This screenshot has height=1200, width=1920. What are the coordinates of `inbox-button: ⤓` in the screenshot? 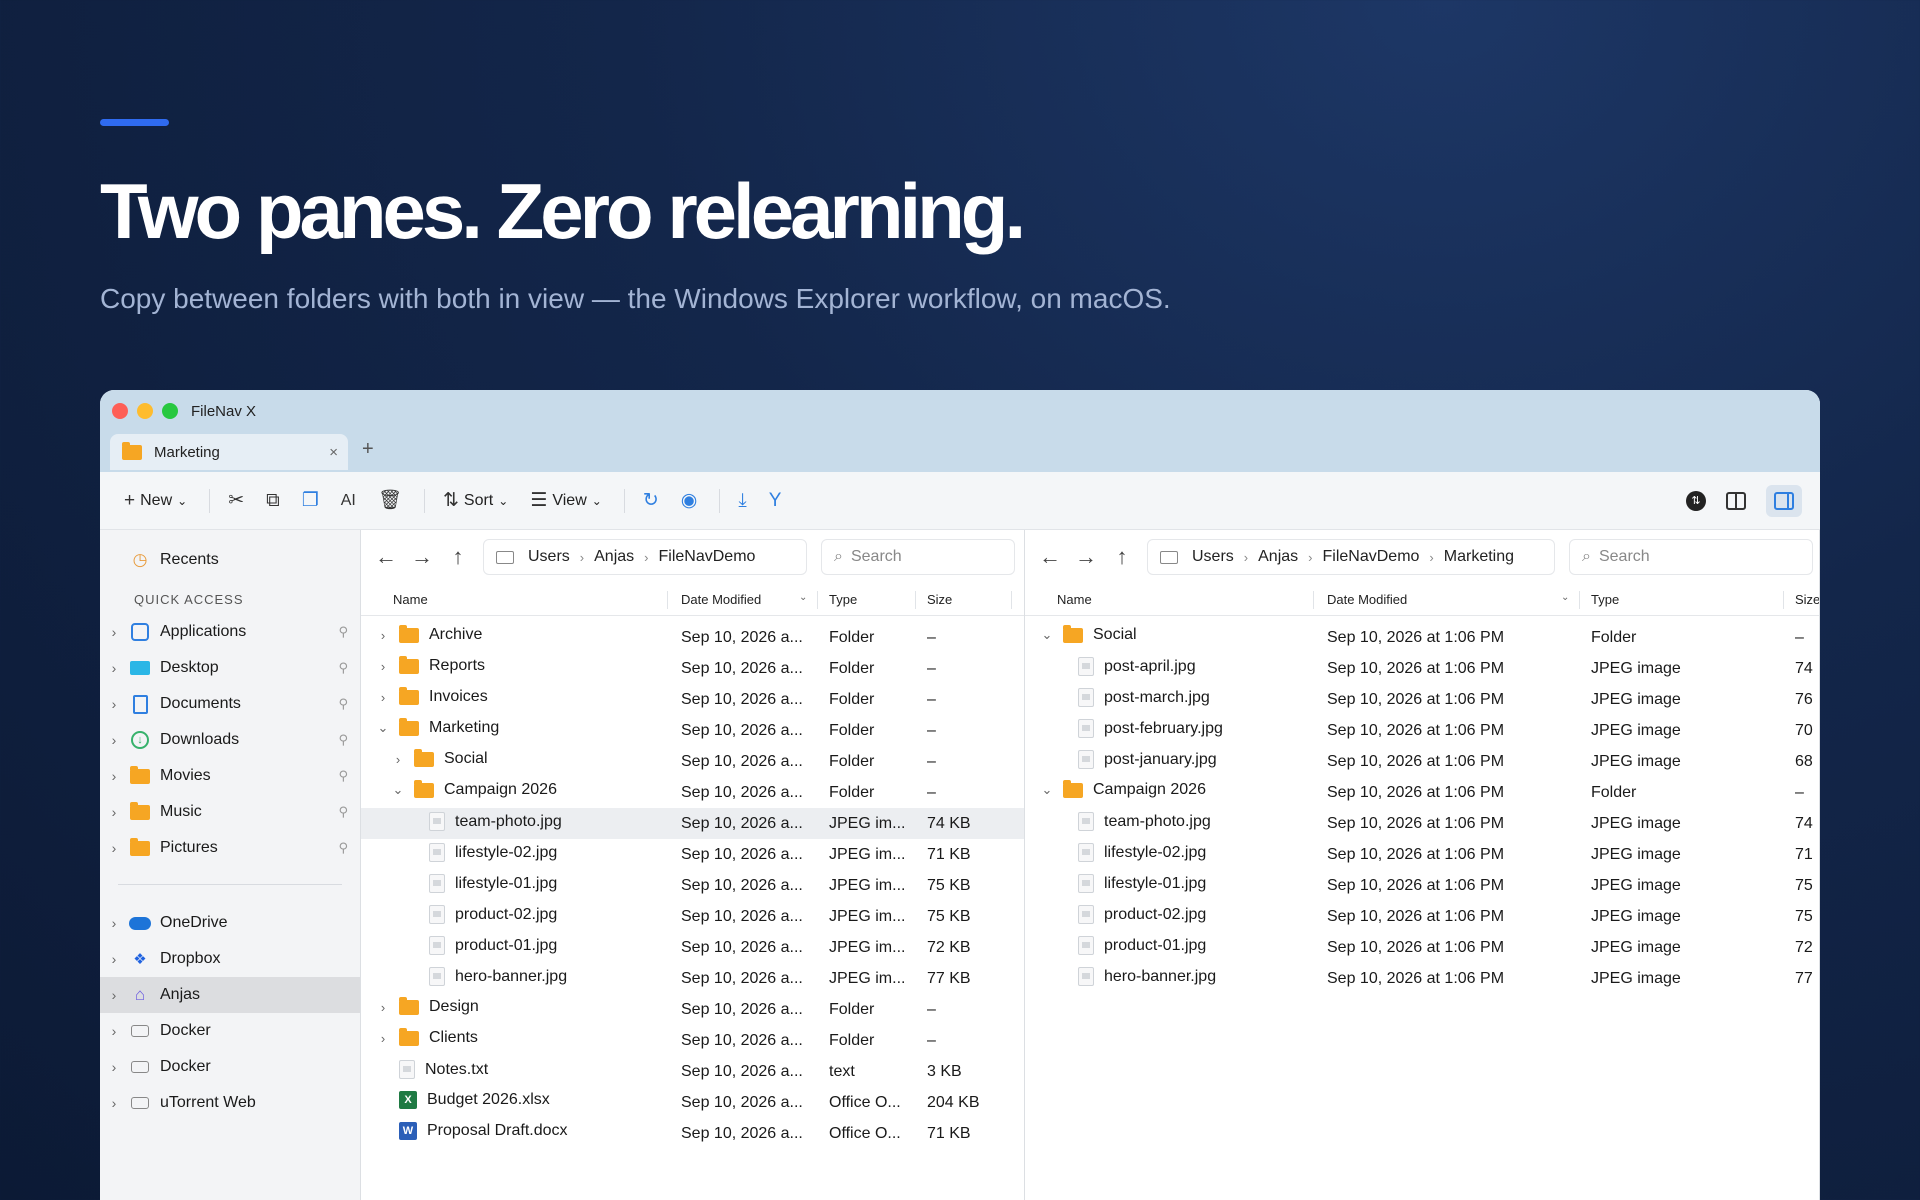 It's located at (742, 500).